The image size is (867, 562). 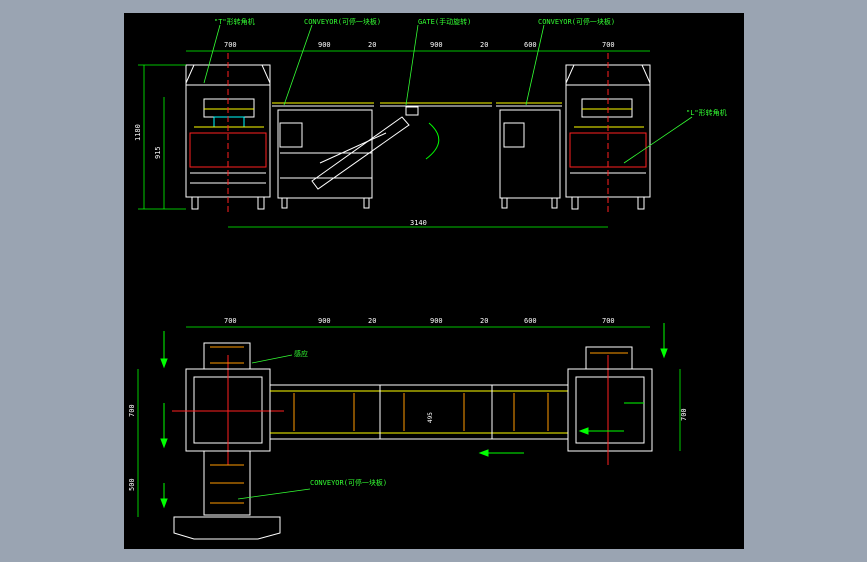 I want to click on dim-20-bottom-1: 20, so click(x=372, y=321).